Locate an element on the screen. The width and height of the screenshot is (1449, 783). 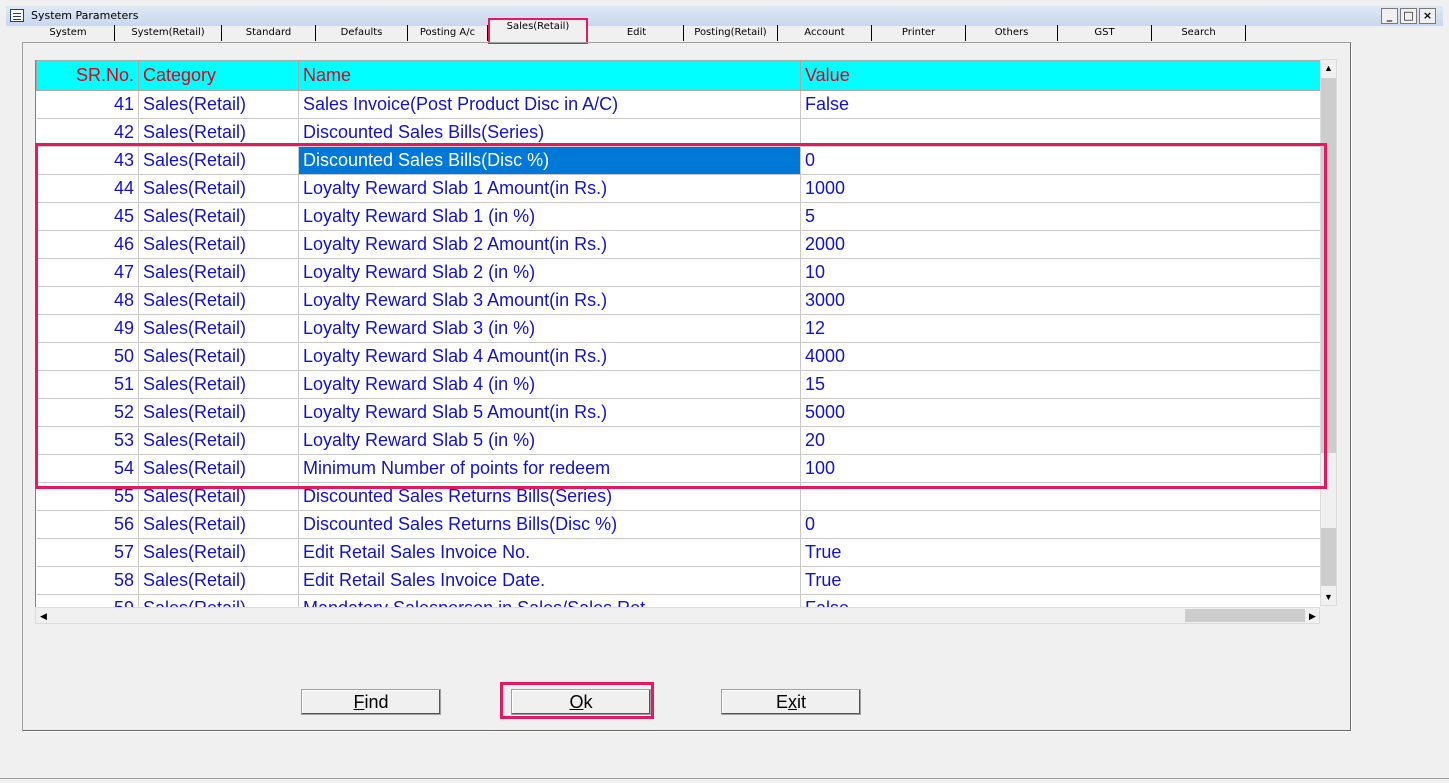
horizontal-scroll-thumb is located at coordinates (1245, 615).